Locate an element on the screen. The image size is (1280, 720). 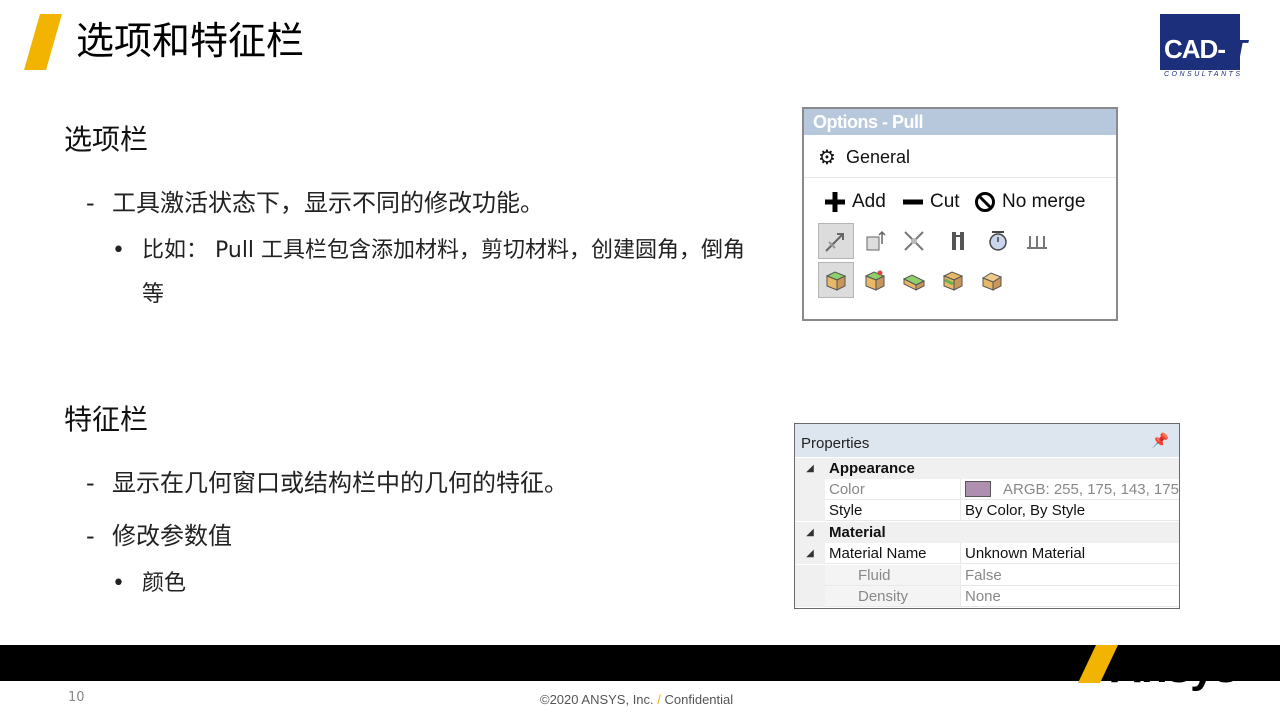
options-panel-title: Options - Pull is located at coordinates (960, 122).